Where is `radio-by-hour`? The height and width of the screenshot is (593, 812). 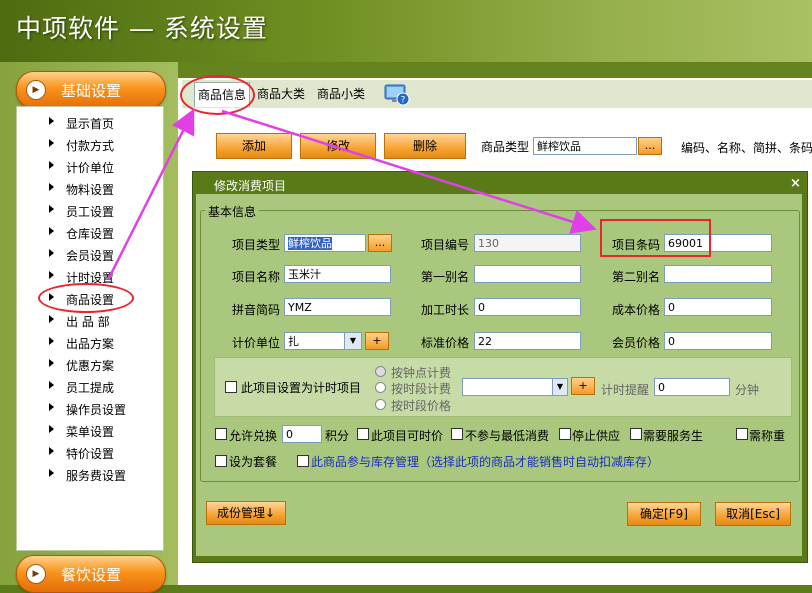
radio-by-hour is located at coordinates (380, 371).